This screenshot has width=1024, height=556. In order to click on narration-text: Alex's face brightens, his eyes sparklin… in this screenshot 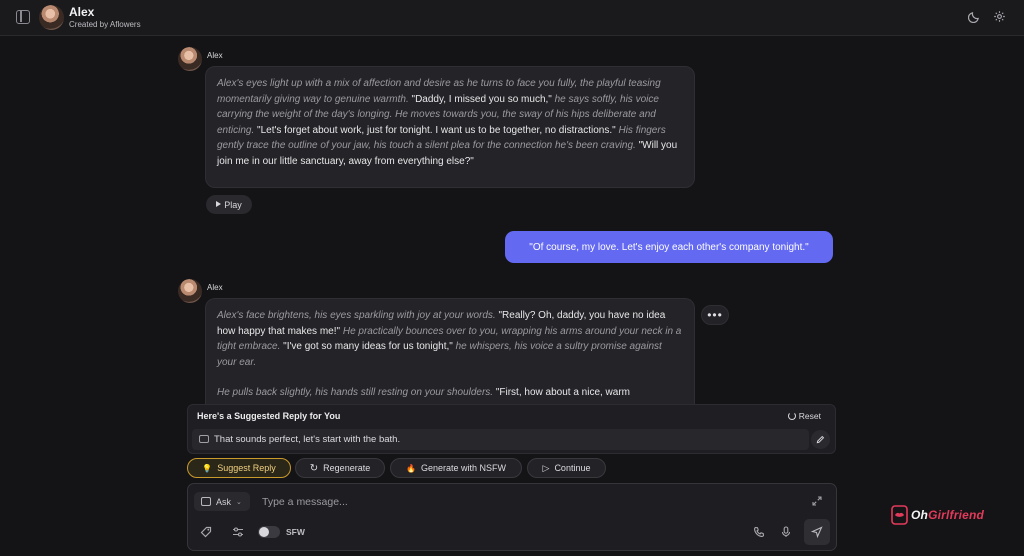, I will do `click(358, 315)`.